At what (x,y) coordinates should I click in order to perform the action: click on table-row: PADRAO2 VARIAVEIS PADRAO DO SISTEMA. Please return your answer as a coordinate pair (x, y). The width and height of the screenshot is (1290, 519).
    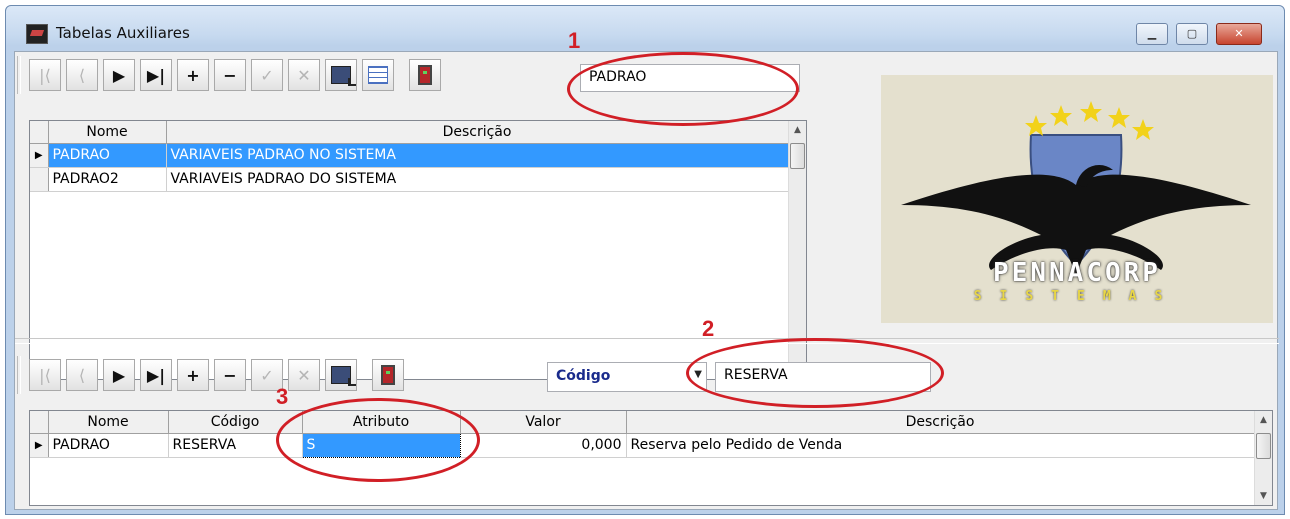
    Looking at the image, I should click on (409, 179).